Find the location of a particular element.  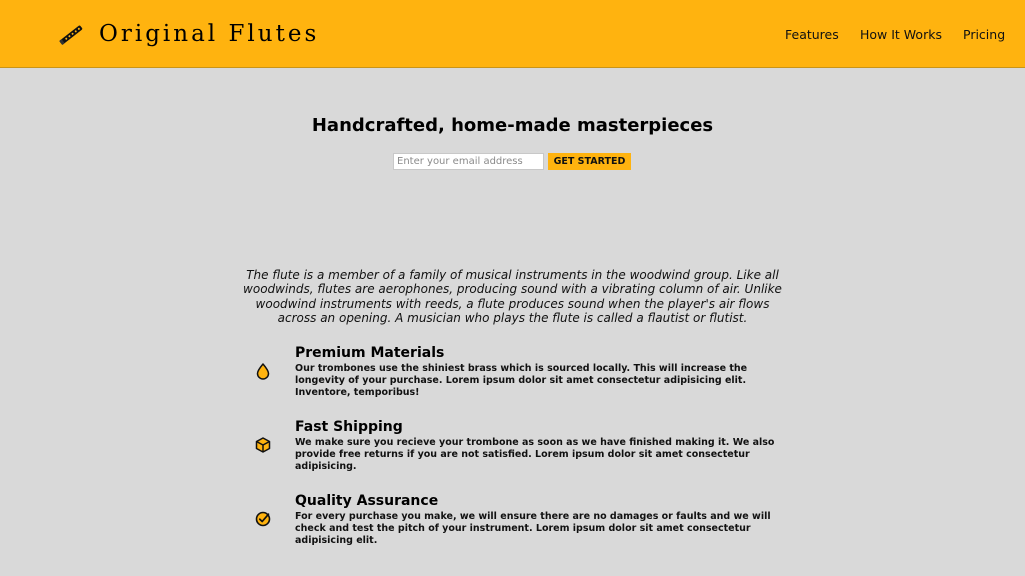

nav-link-how-it-works: How It Works is located at coordinates (901, 35).